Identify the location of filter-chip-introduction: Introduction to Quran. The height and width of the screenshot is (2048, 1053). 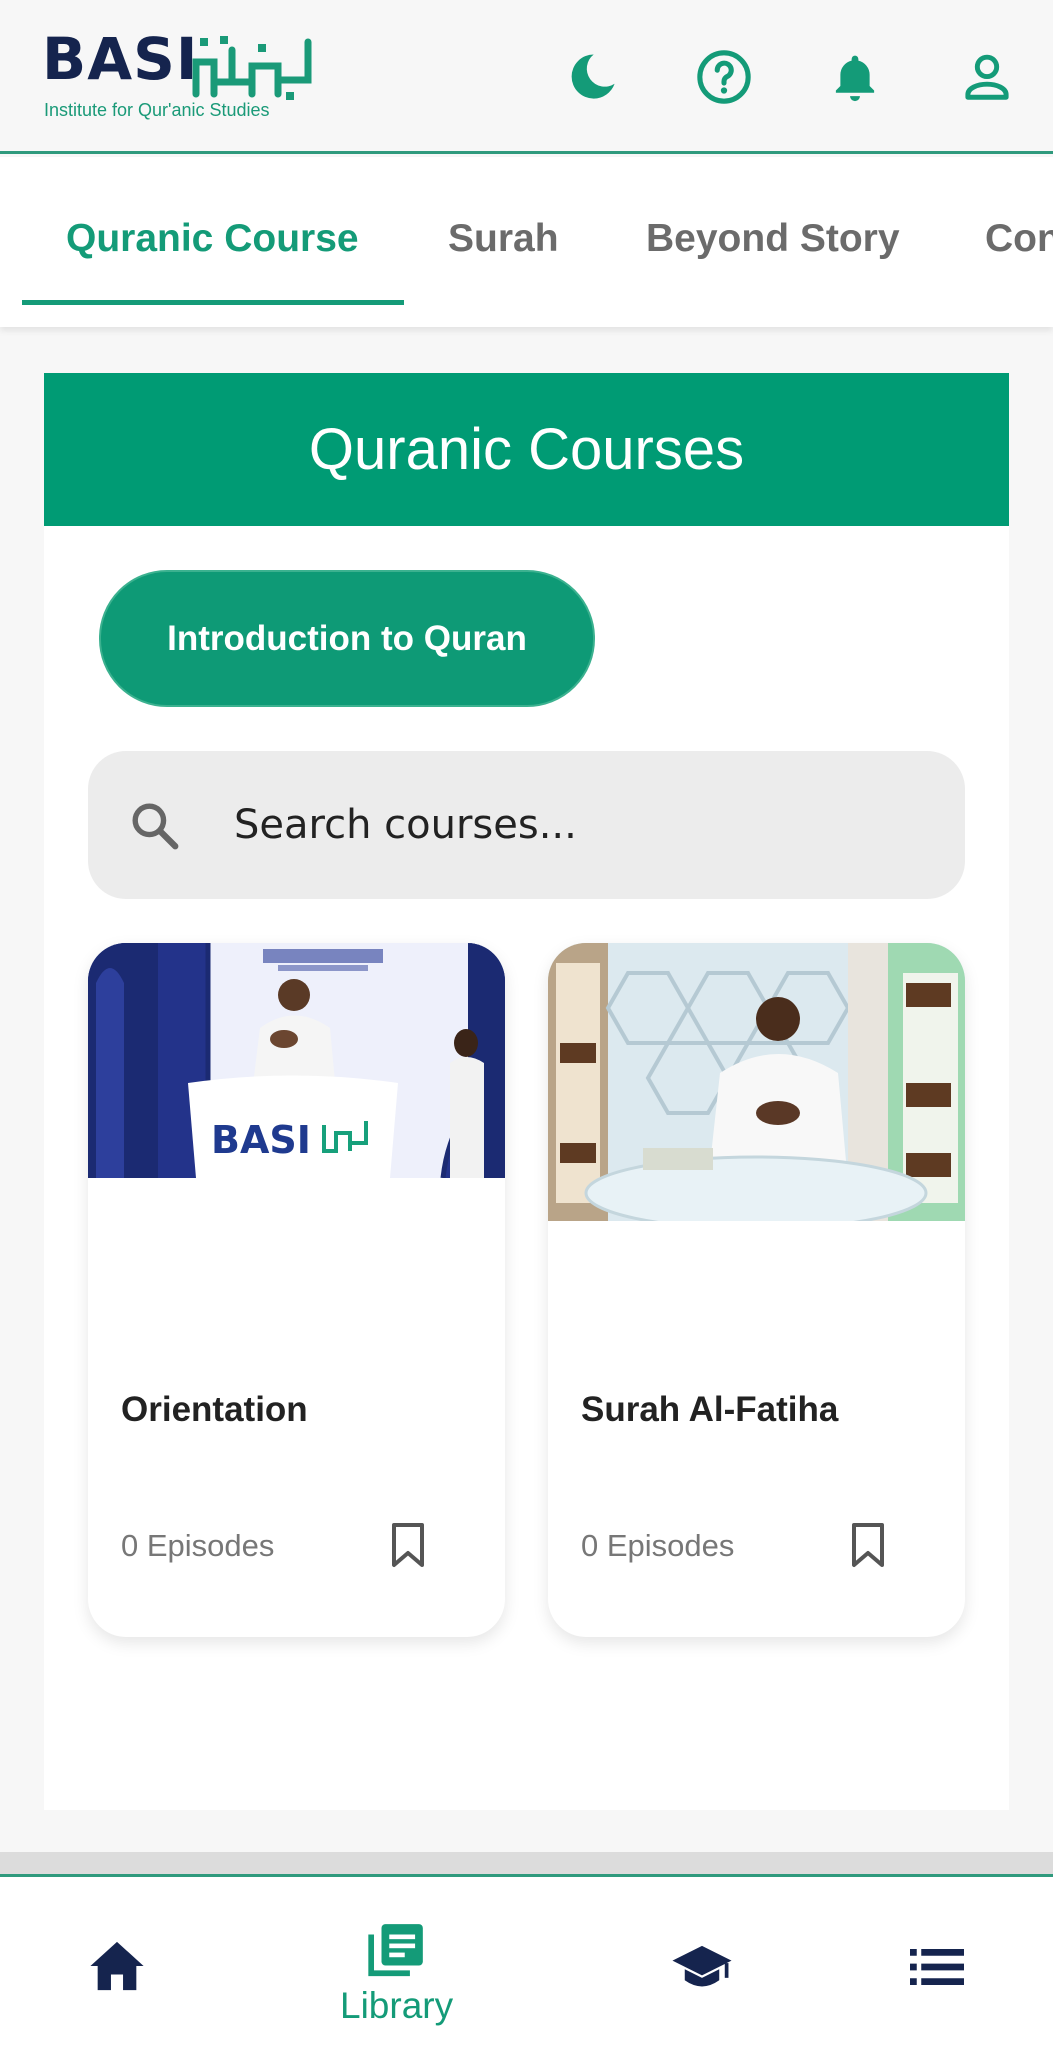
(347, 638).